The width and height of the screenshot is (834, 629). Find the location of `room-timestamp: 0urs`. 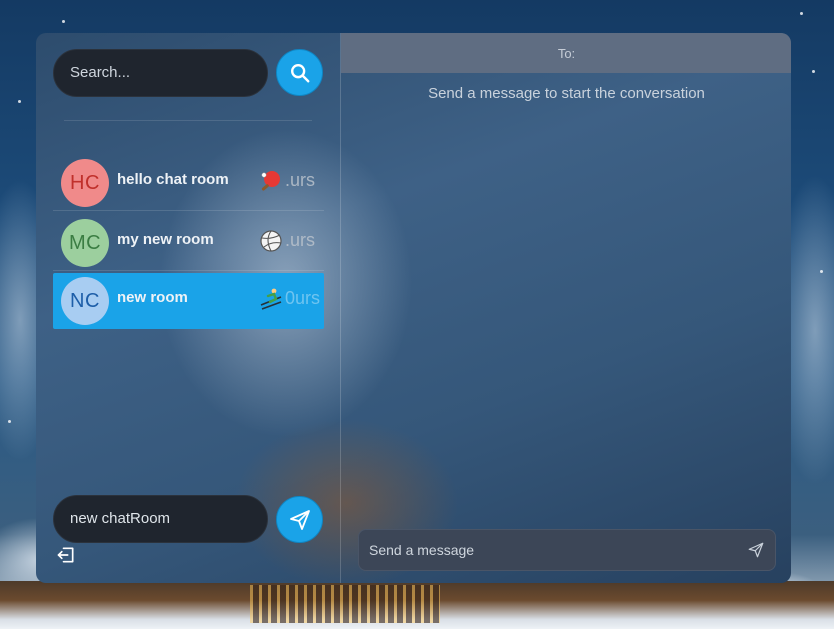

room-timestamp: 0urs is located at coordinates (303, 298).